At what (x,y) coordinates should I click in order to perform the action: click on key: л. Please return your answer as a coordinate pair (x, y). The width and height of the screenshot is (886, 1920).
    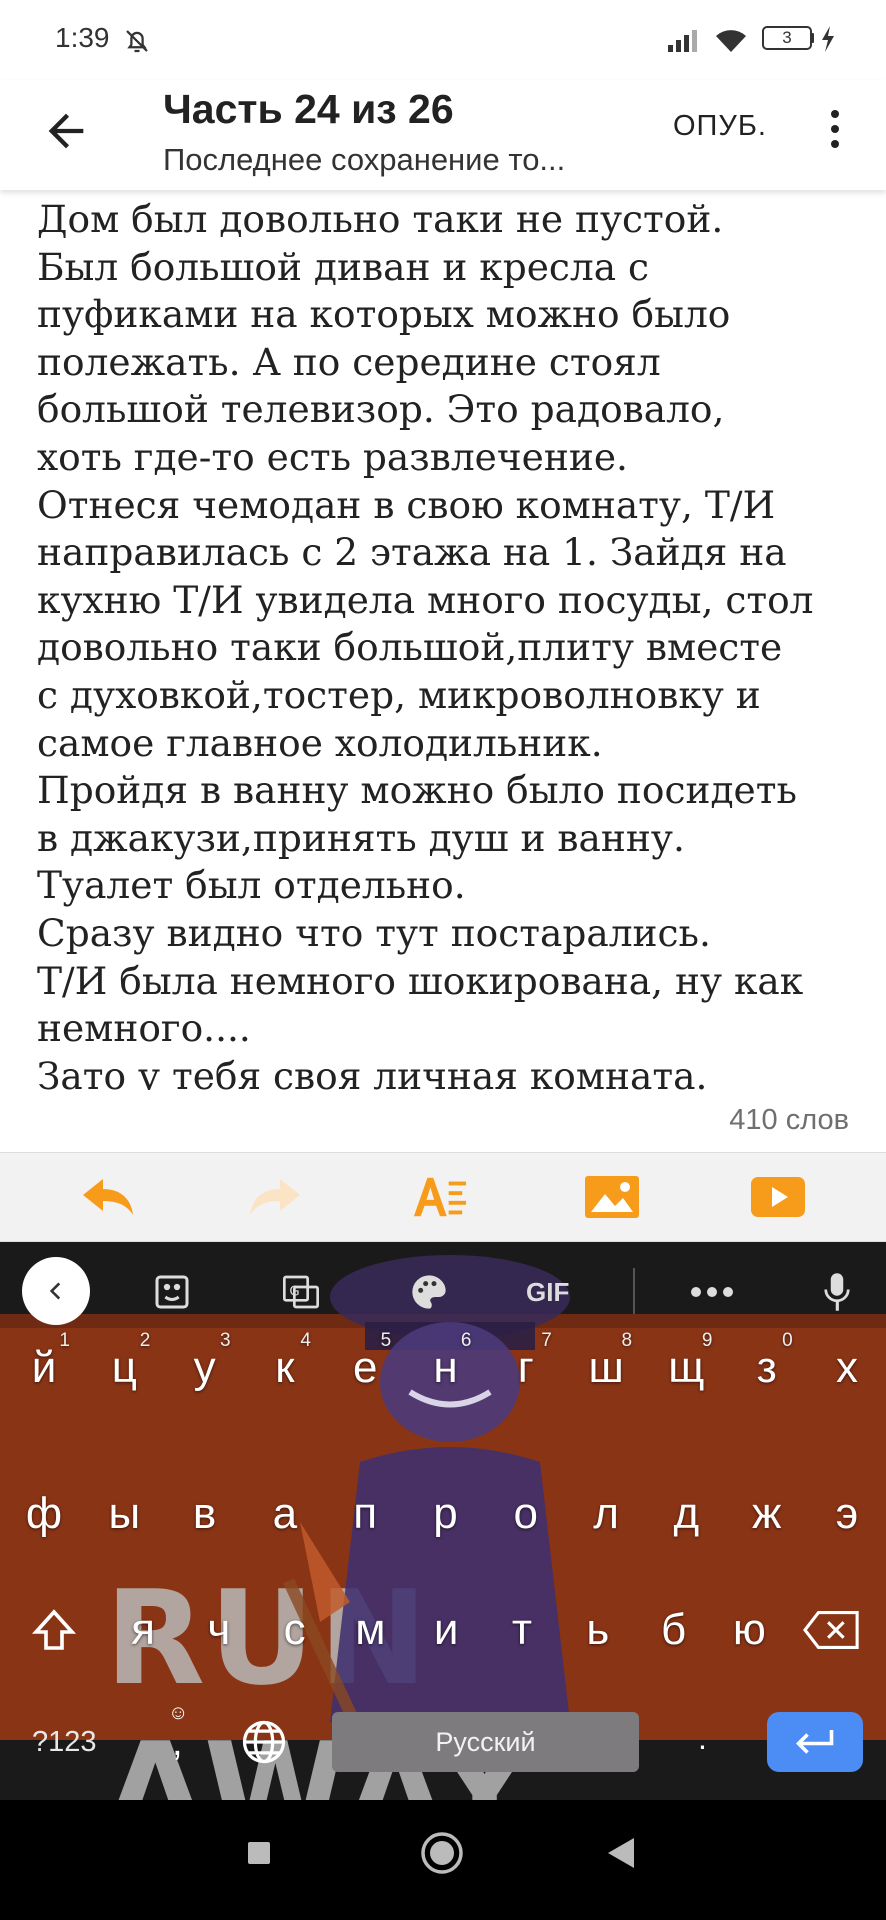
    Looking at the image, I should click on (606, 1514).